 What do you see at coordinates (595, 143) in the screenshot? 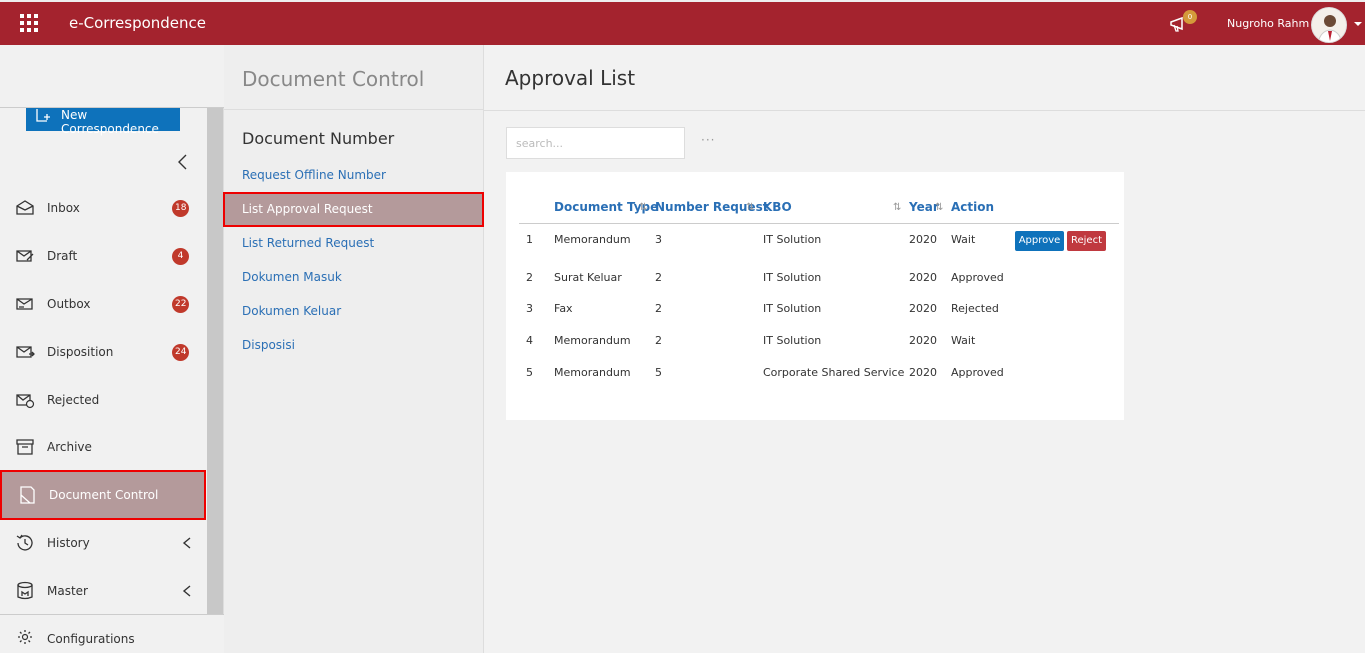
I see `search-input` at bounding box center [595, 143].